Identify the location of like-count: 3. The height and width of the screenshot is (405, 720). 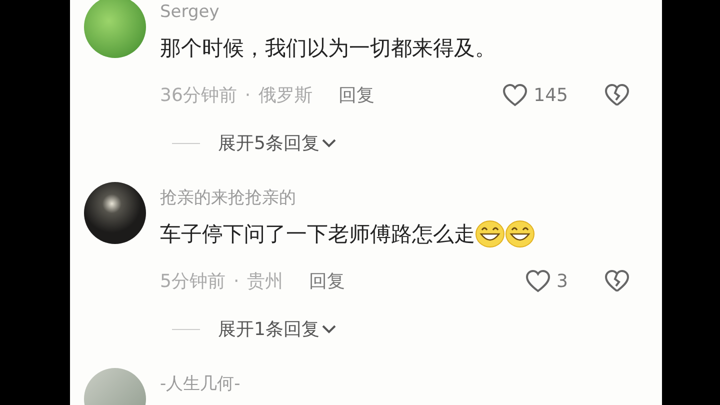
(562, 282).